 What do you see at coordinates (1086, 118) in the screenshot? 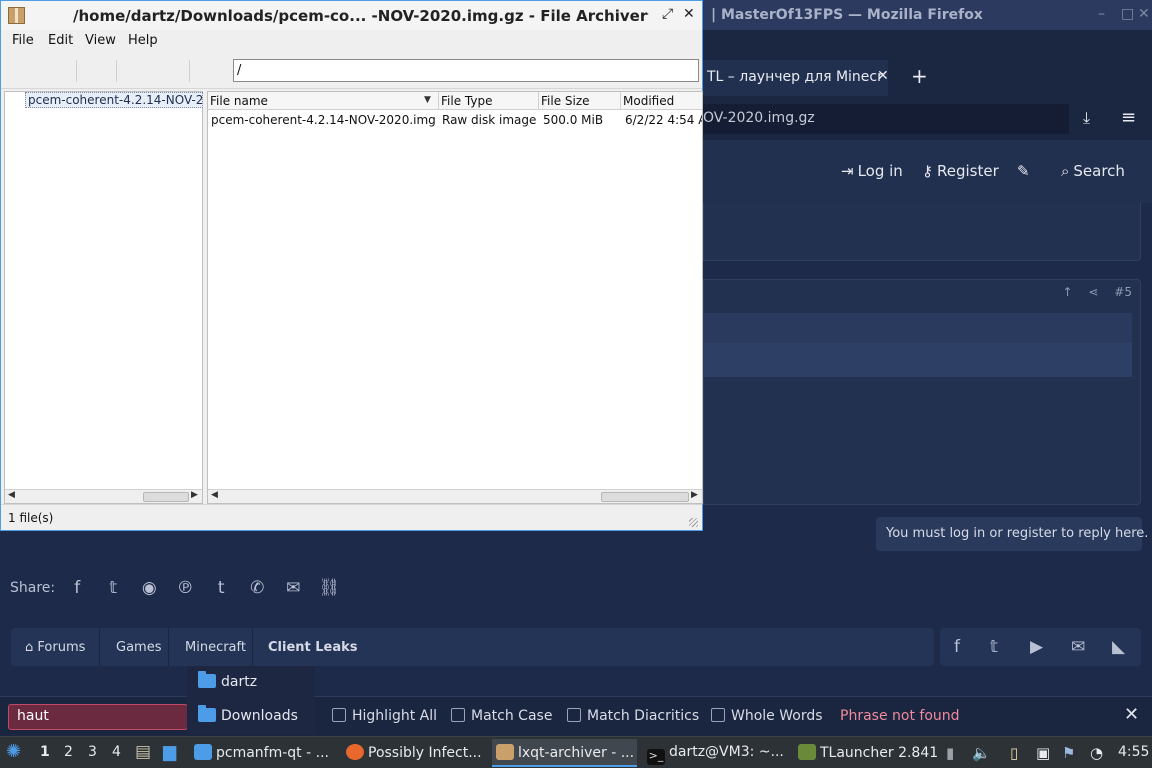
I see `download-icon: ⤓` at bounding box center [1086, 118].